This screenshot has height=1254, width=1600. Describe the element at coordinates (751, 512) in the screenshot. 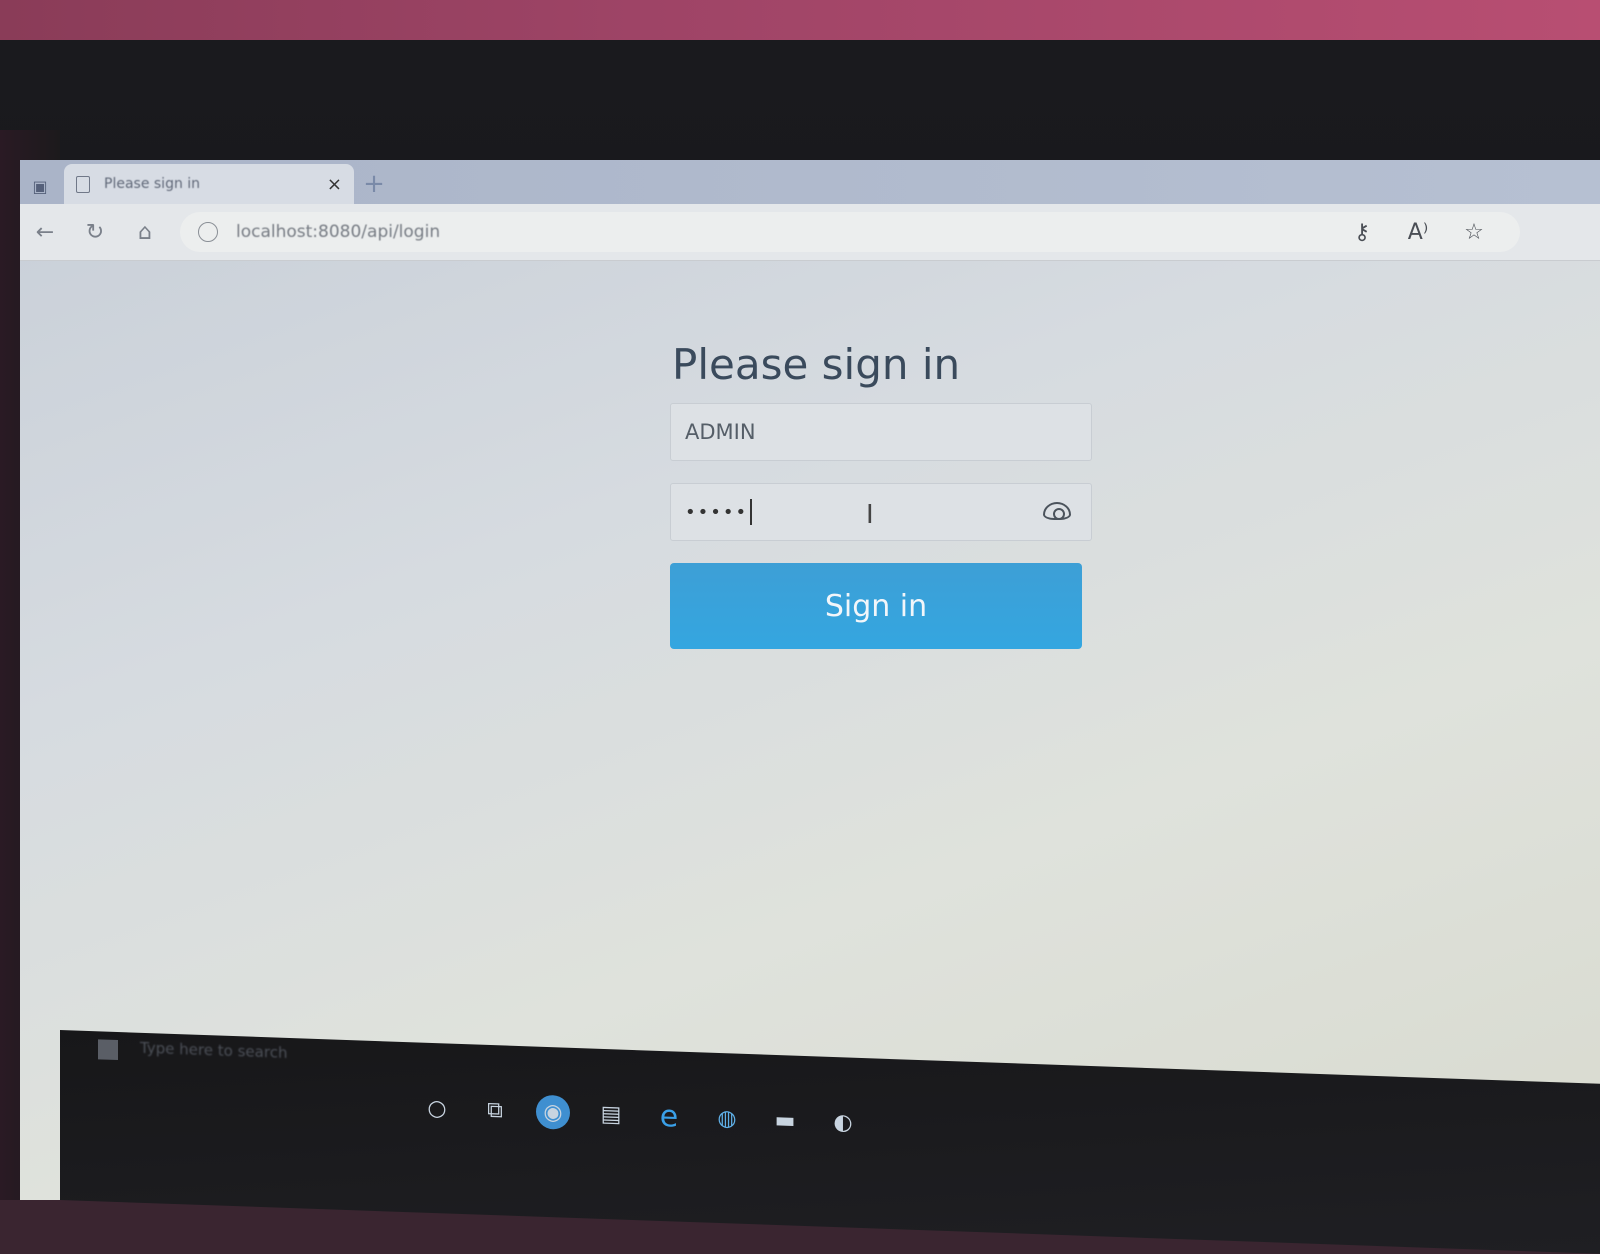

I see `text-caret` at that location.